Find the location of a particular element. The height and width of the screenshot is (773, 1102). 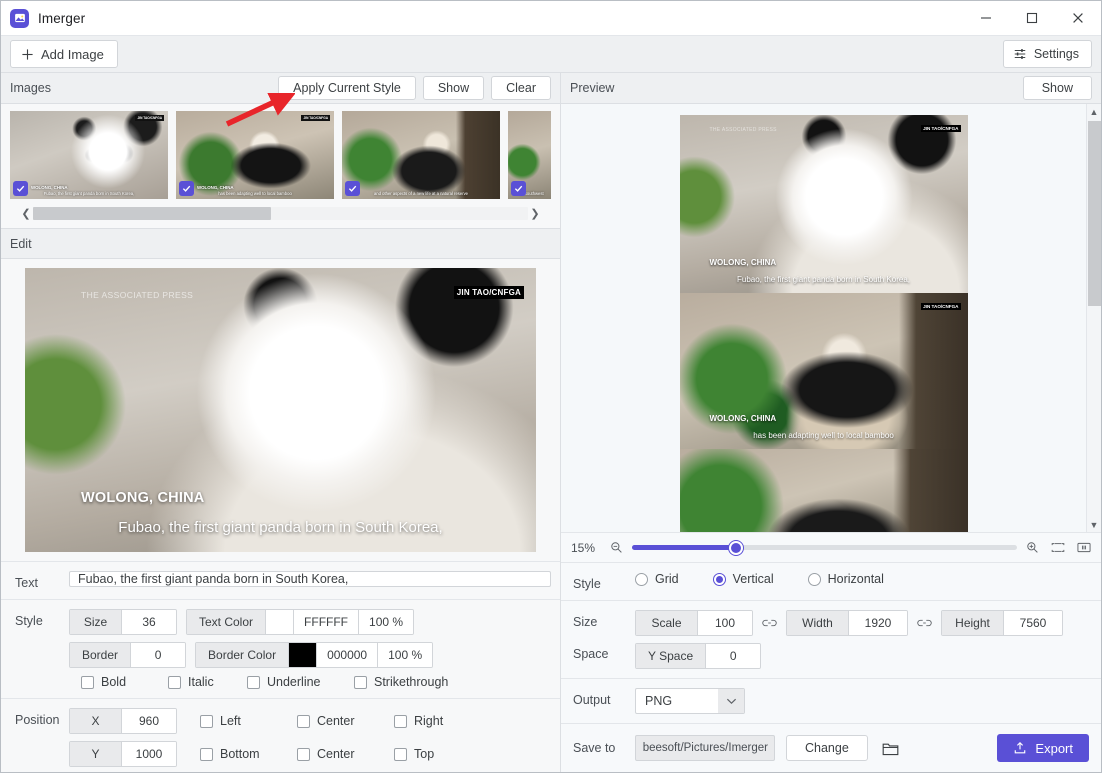

thumbnail-item: in southwest is located at coordinates (529, 155).